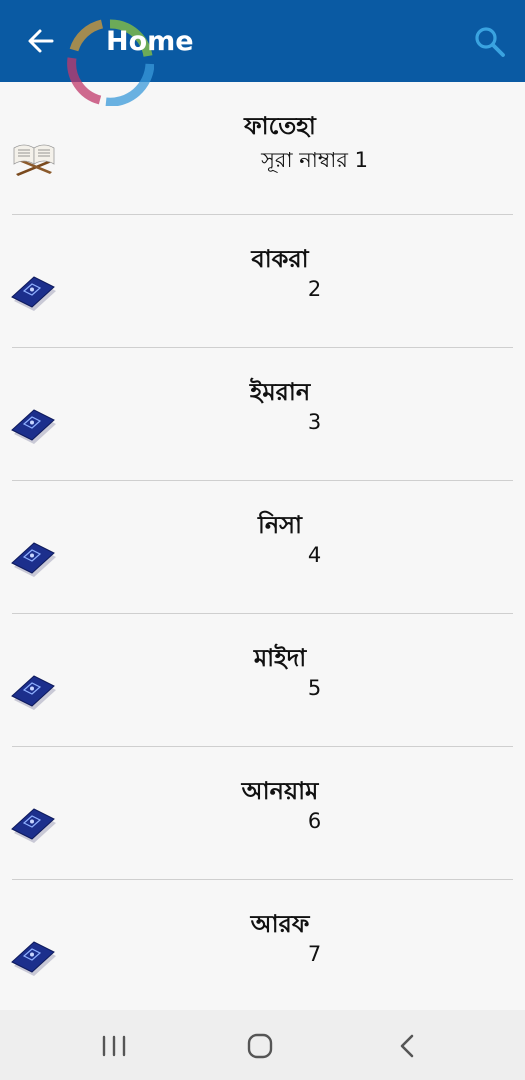 This screenshot has width=525, height=1080. What do you see at coordinates (150, 41) in the screenshot?
I see `page-title: Home` at bounding box center [150, 41].